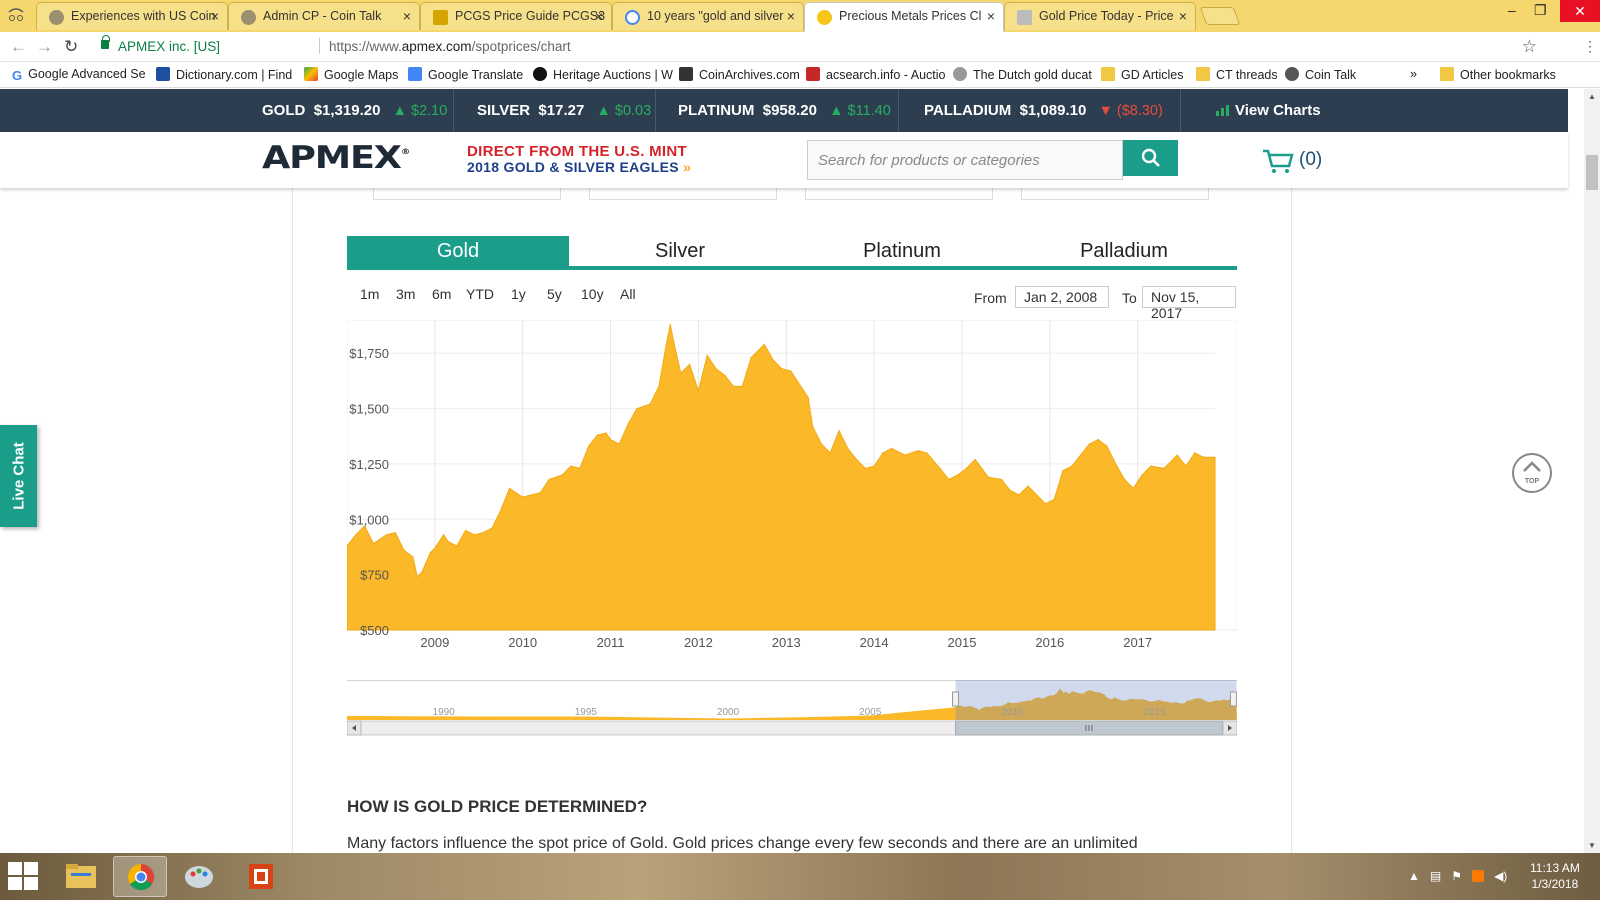  What do you see at coordinates (1012, 712) in the screenshot?
I see `navigator-tick-label: 2010` at bounding box center [1012, 712].